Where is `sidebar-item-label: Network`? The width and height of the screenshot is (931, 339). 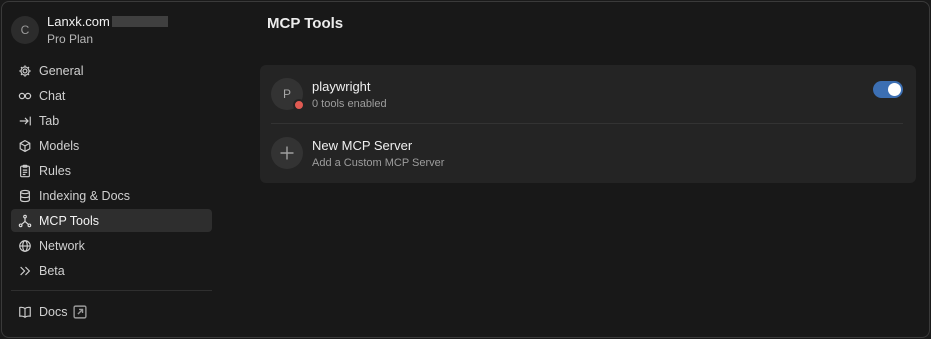
sidebar-item-label: Network is located at coordinates (62, 245).